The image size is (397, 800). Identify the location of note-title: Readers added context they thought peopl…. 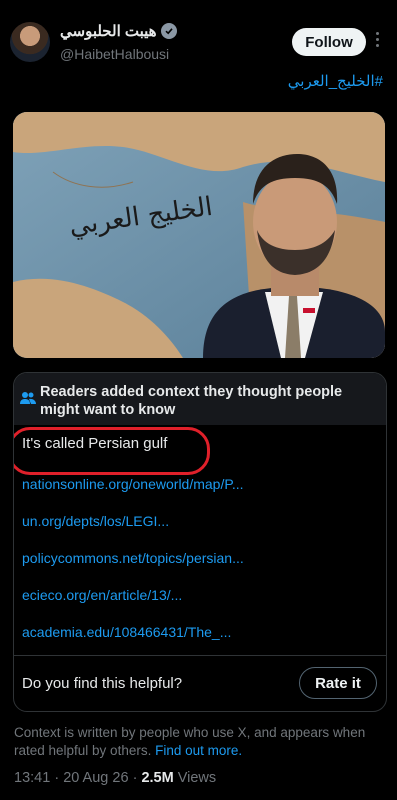
(191, 401).